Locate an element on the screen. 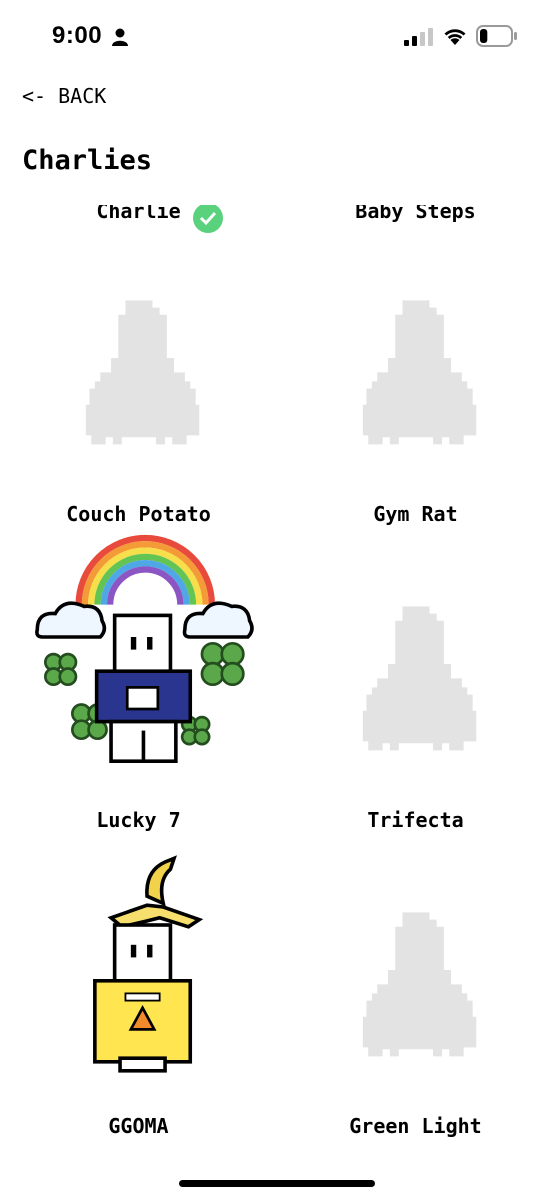 This screenshot has height=1200, width=554. status-bar: 9:00 is located at coordinates (277, 40).